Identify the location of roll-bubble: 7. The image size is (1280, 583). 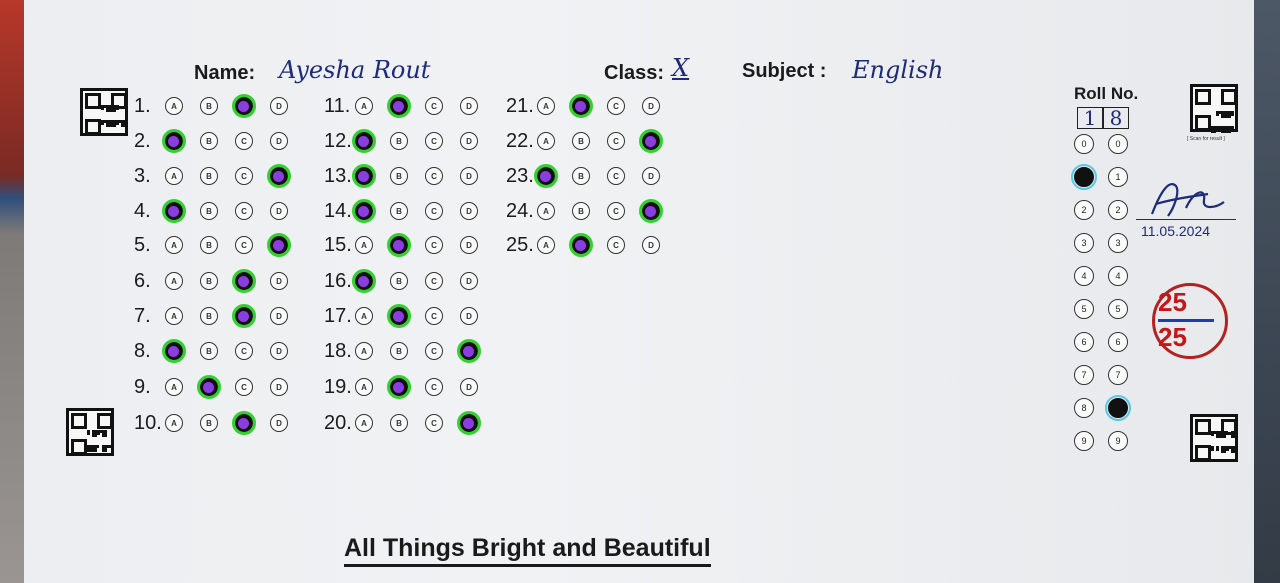
(1084, 375).